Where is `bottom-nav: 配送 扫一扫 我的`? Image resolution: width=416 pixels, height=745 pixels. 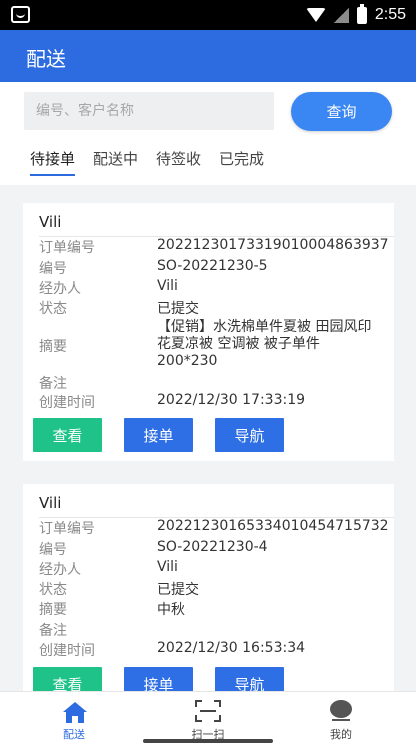
bottom-nav: 配送 扫一扫 我的 is located at coordinates (208, 718).